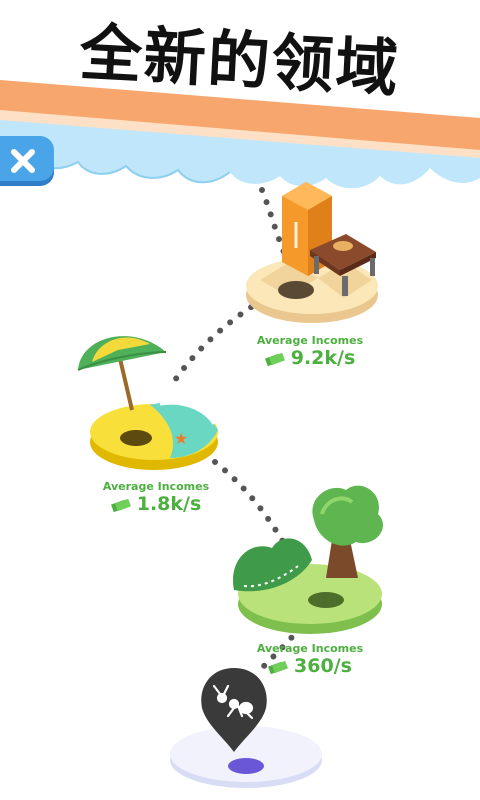  What do you see at coordinates (323, 358) in the screenshot?
I see `income-value: 9.2k/s` at bounding box center [323, 358].